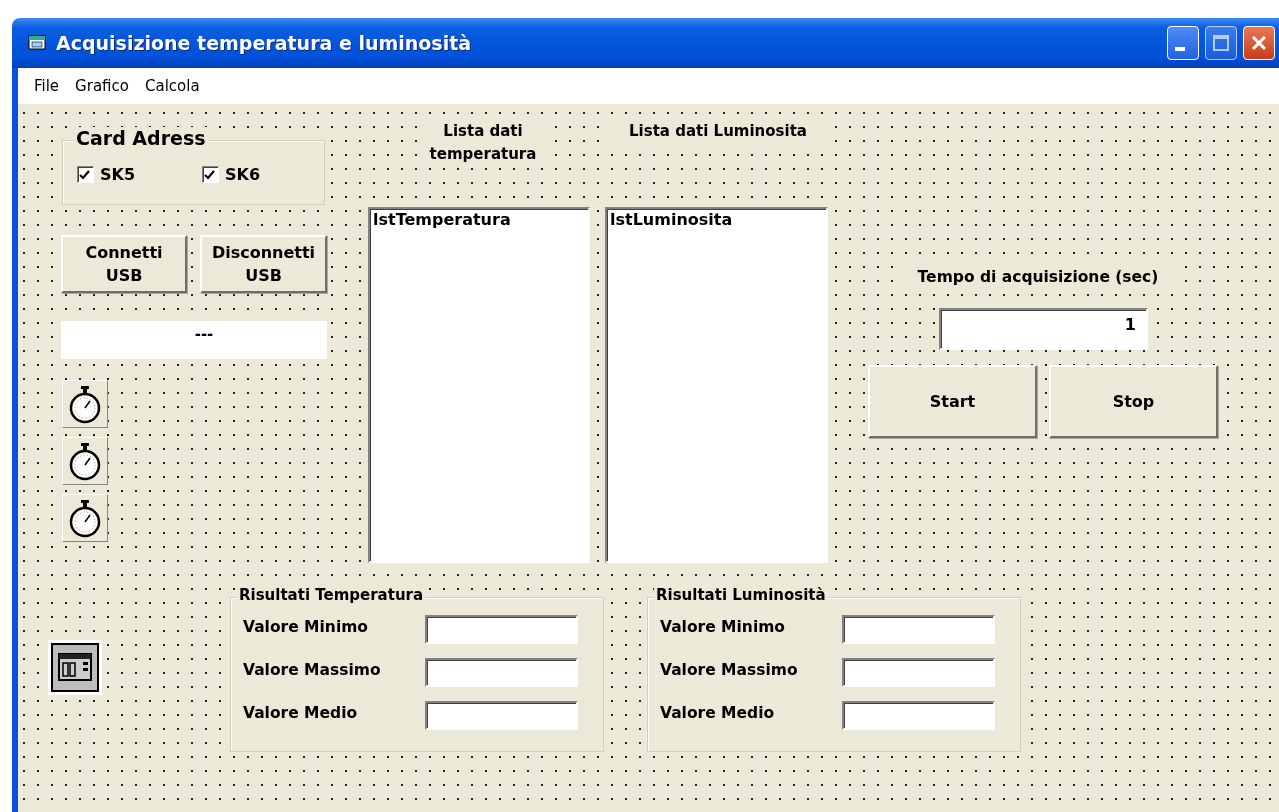 The image size is (1279, 812). Describe the element at coordinates (243, 174) in the screenshot. I see `checkbox-label: SK6` at that location.